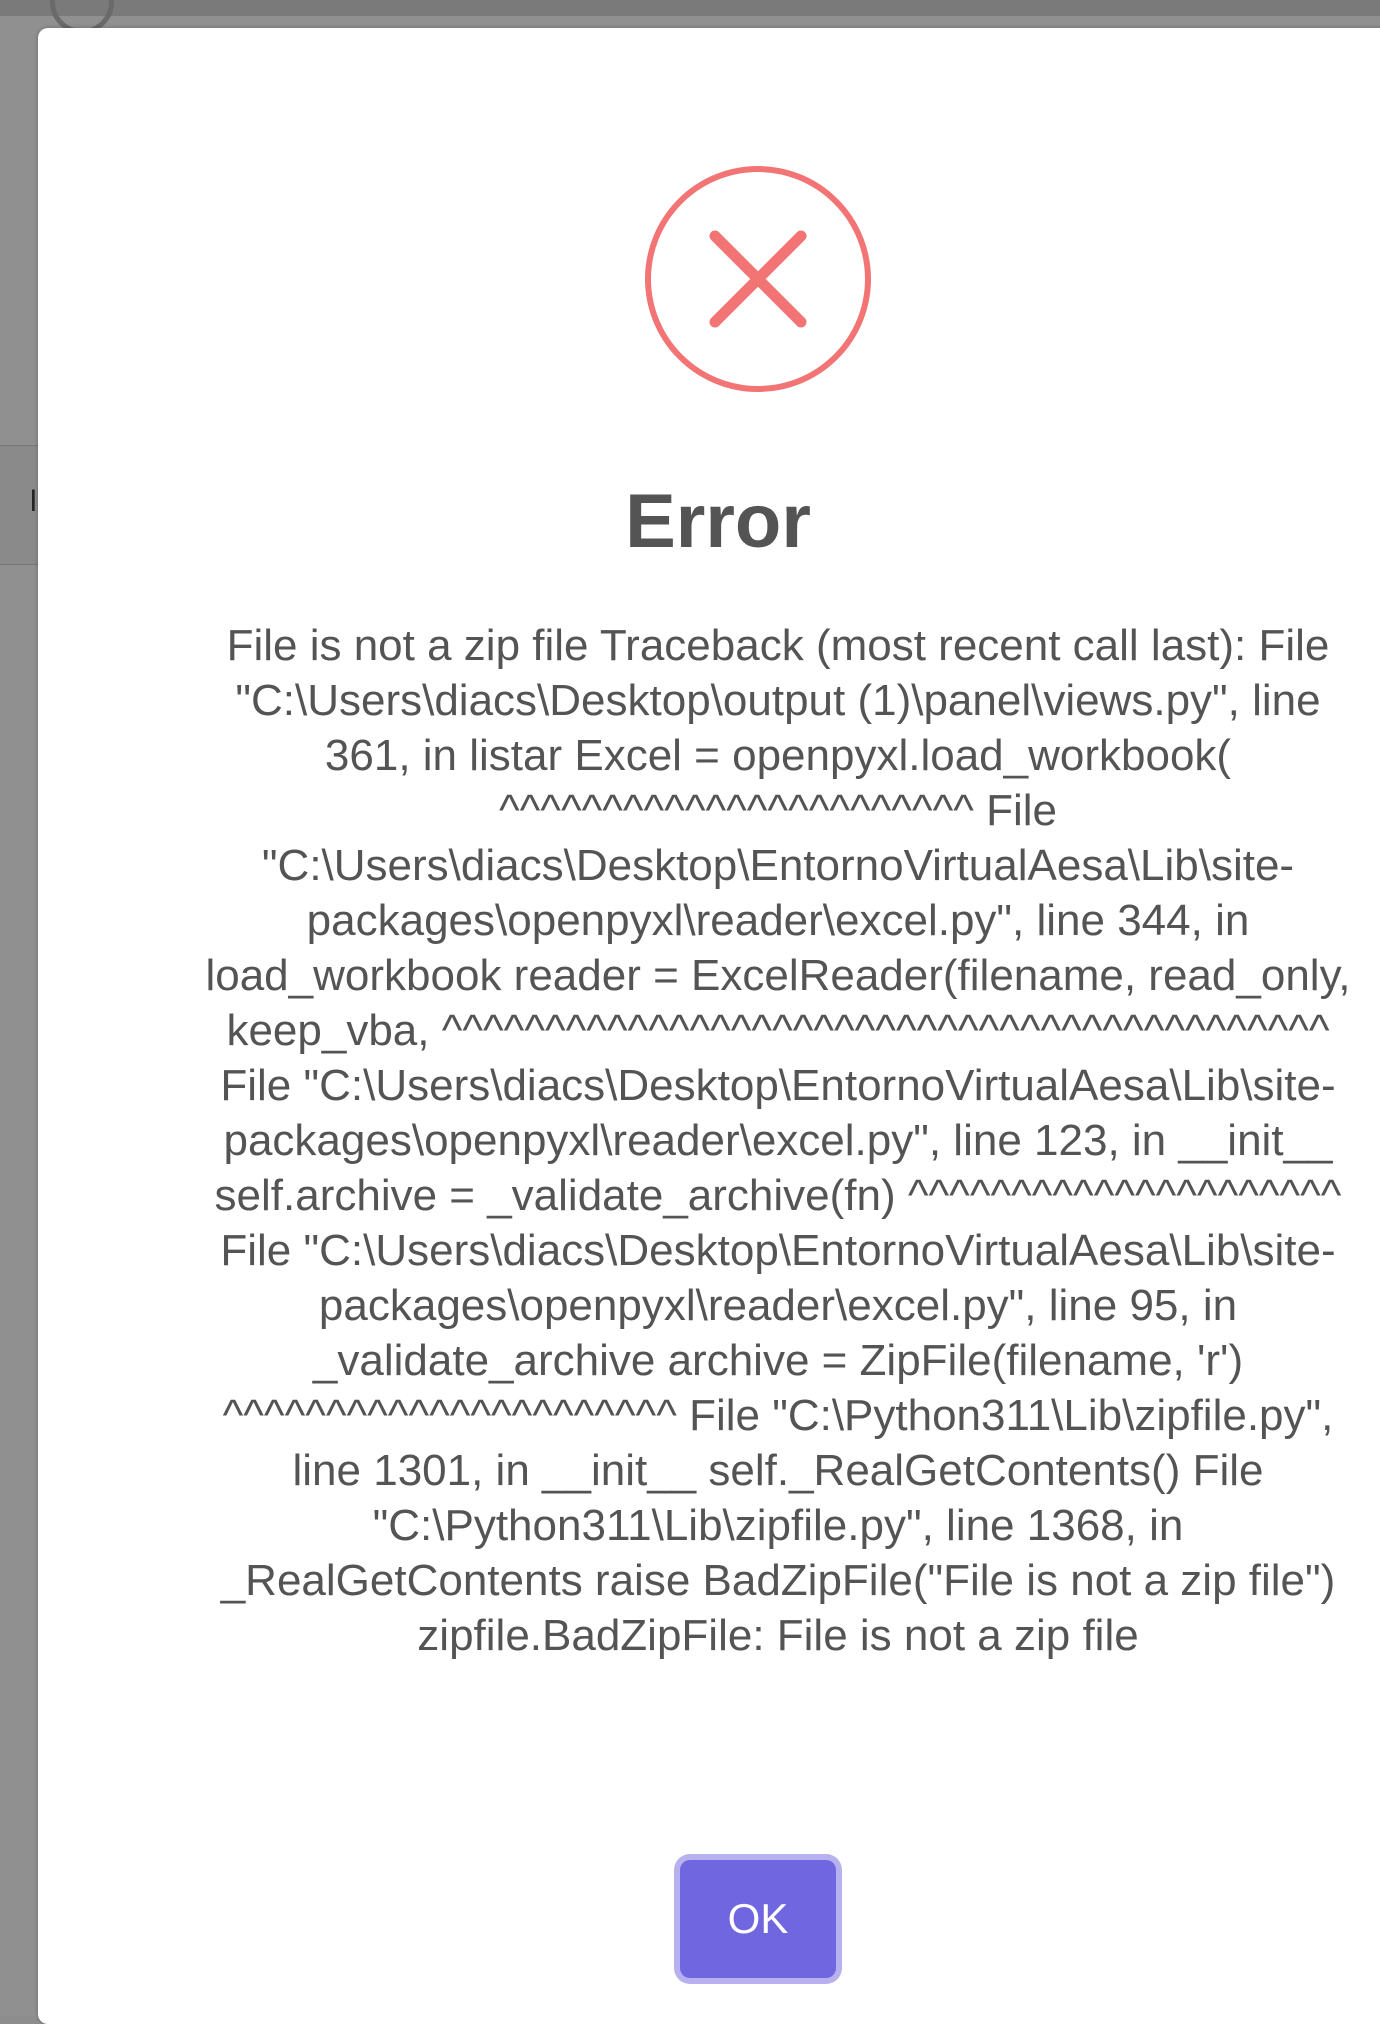 This screenshot has width=1380, height=2024. Describe the element at coordinates (758, 279) in the screenshot. I see `error-x-circle-icon` at that location.